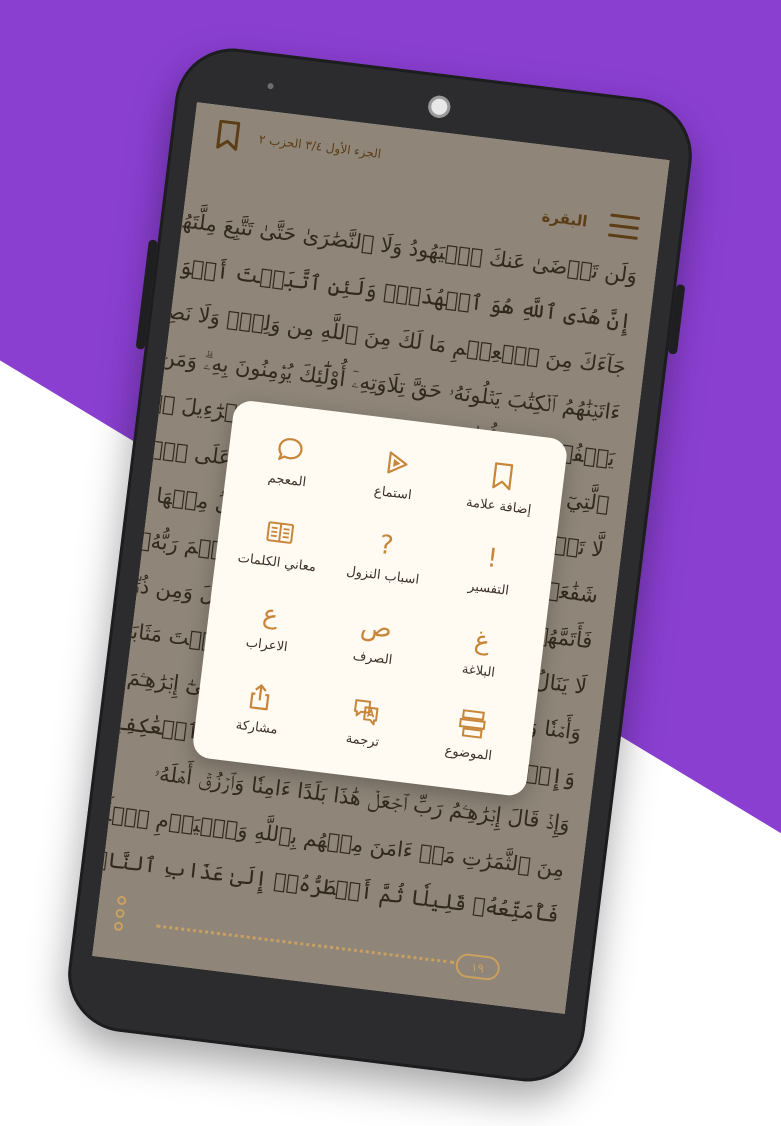 The image size is (781, 1126). Describe the element at coordinates (256, 727) in the screenshot. I see `action-label: مشاركة` at that location.